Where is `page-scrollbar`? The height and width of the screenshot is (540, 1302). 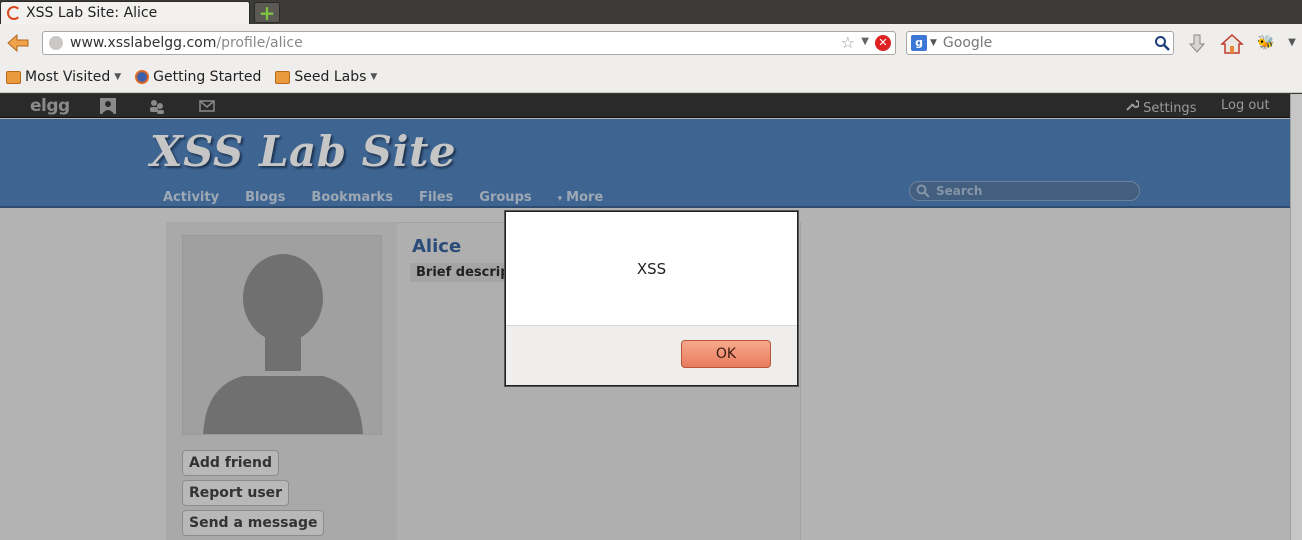
page-scrollbar is located at coordinates (1296, 317).